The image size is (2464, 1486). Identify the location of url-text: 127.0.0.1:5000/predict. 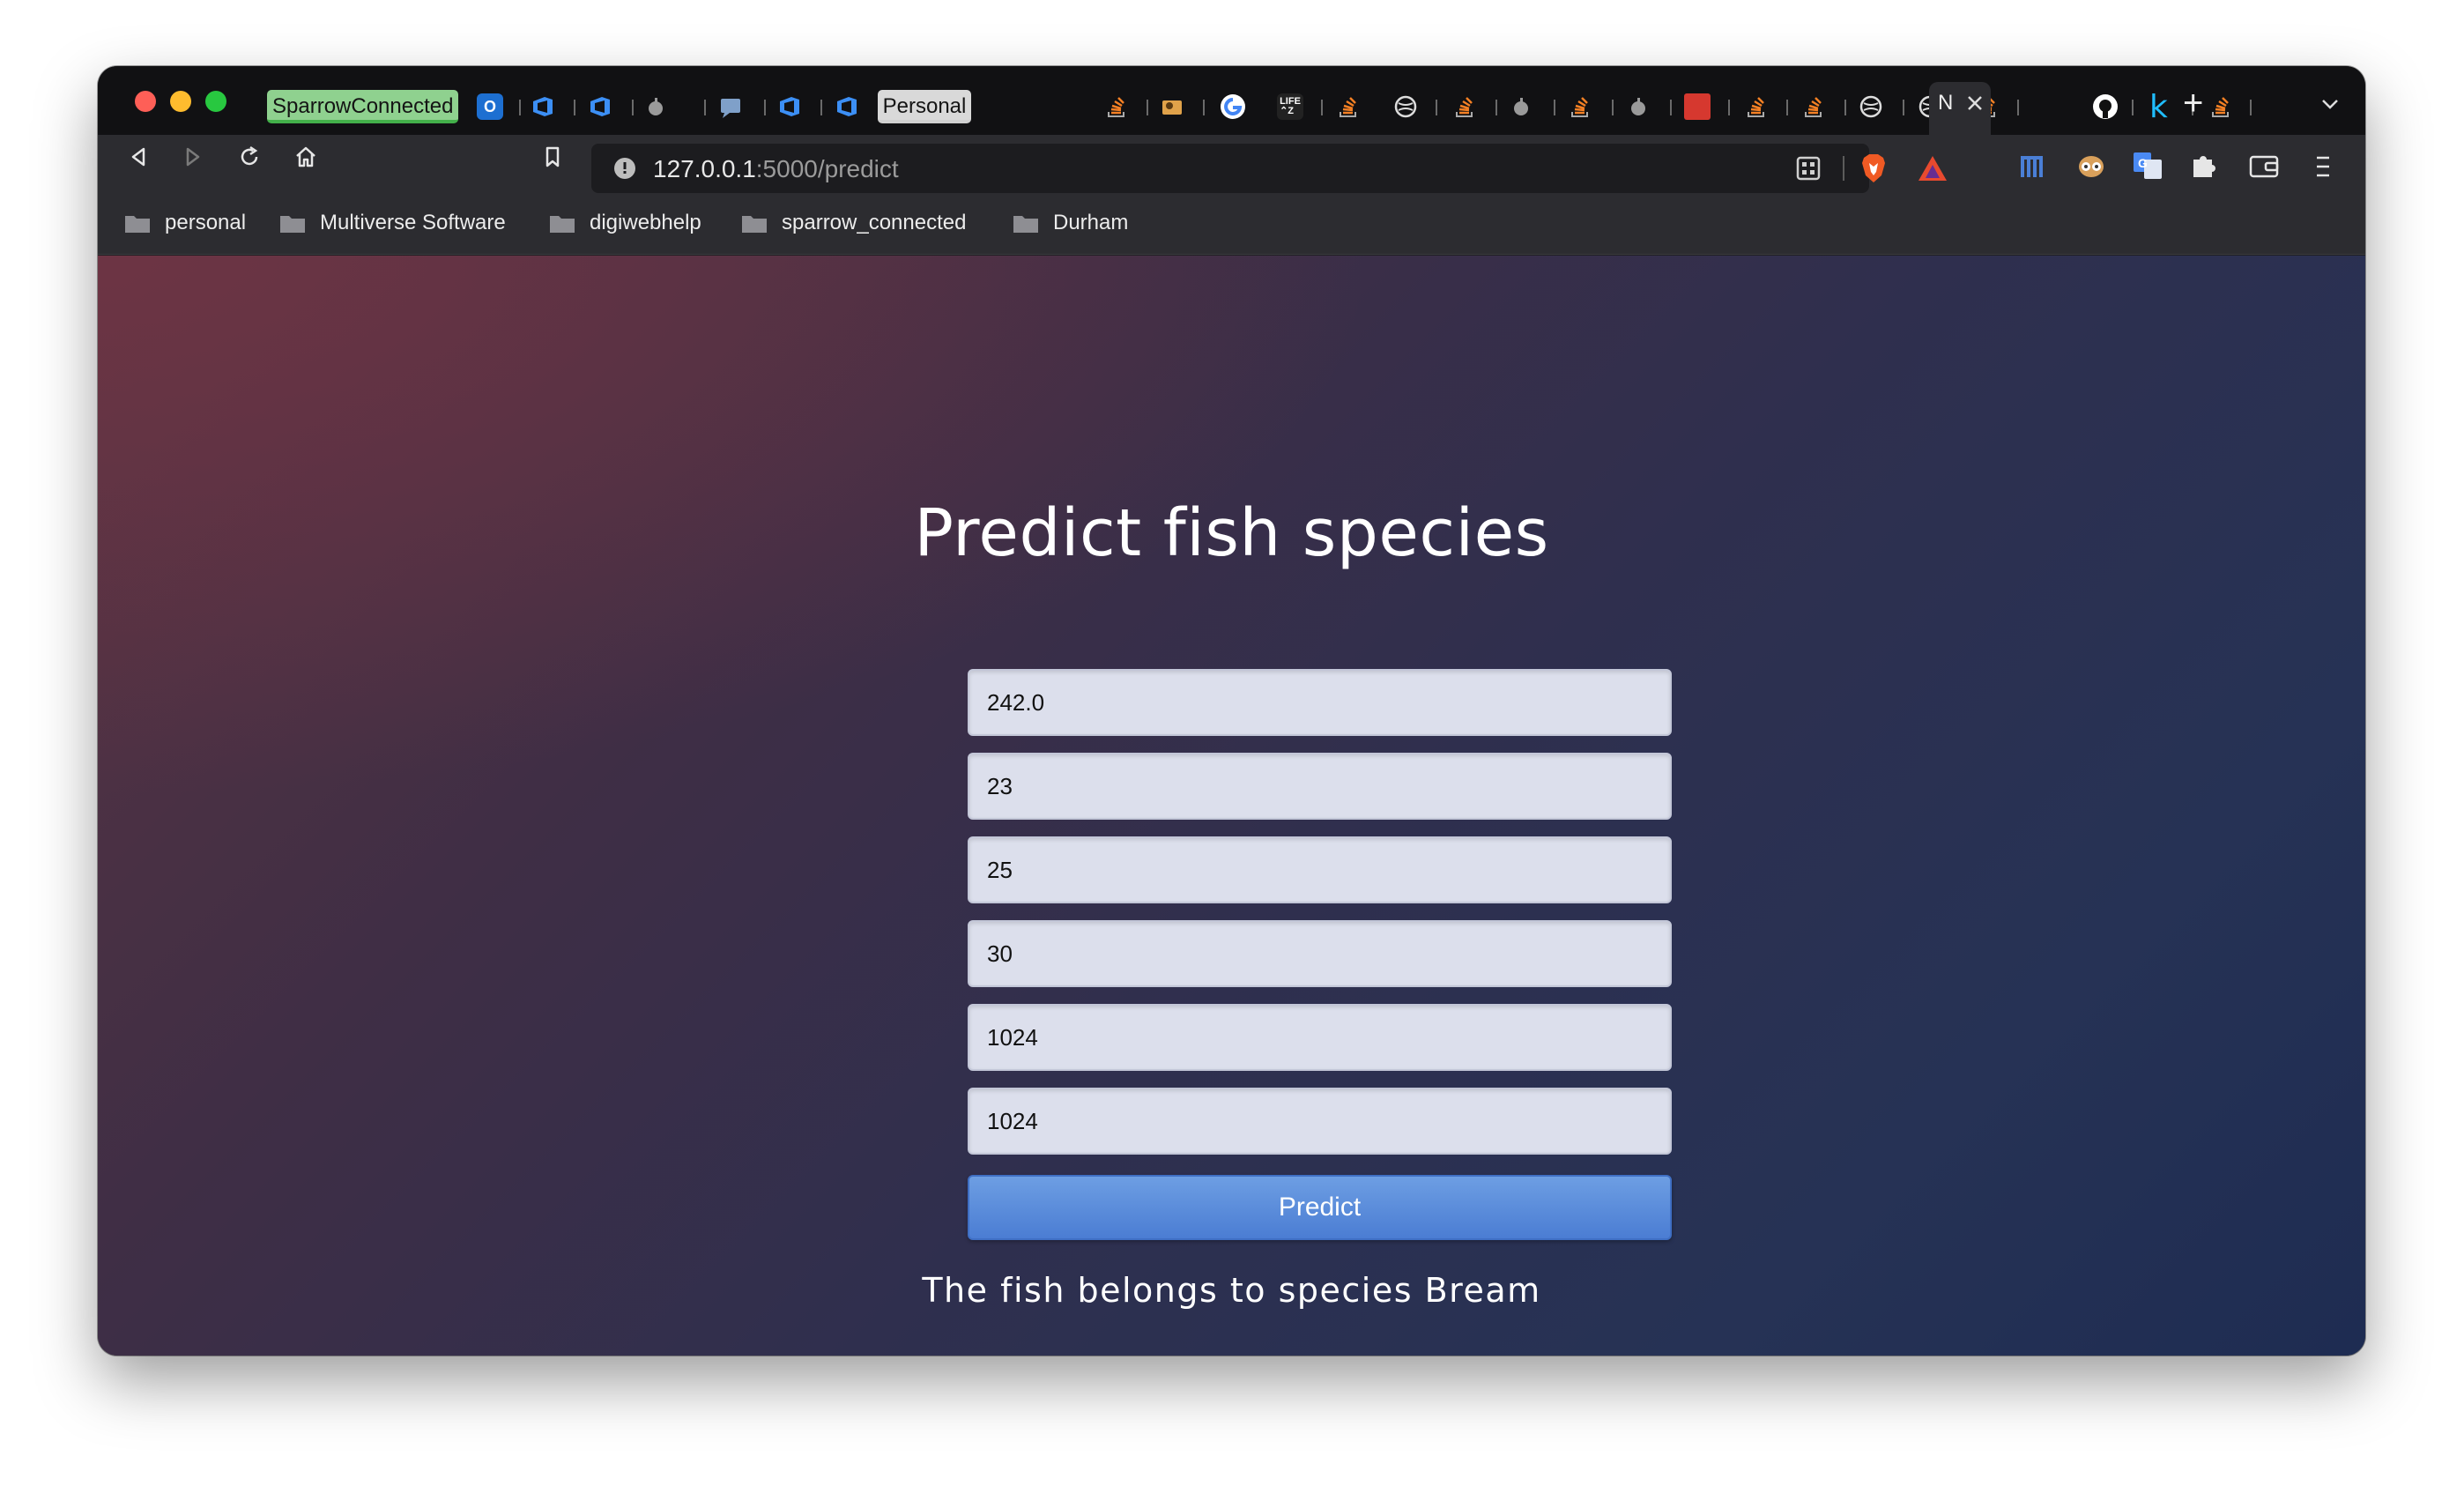
(776, 169).